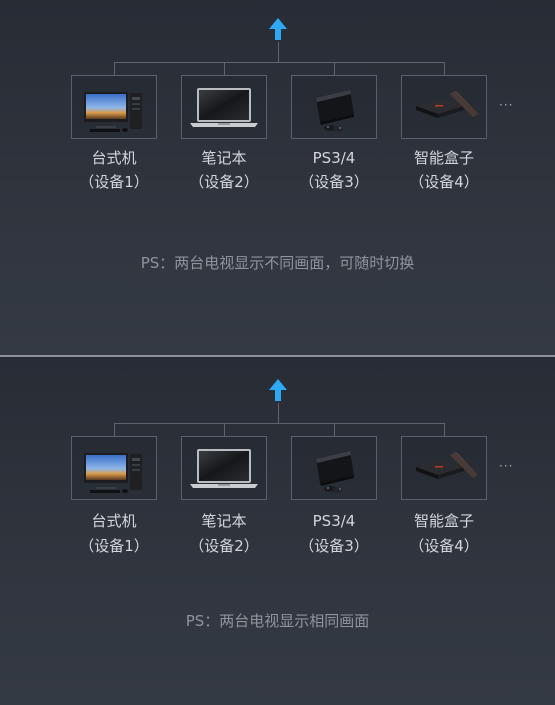  I want to click on note-text: PS：两台电视显示相同画面, so click(277, 621).